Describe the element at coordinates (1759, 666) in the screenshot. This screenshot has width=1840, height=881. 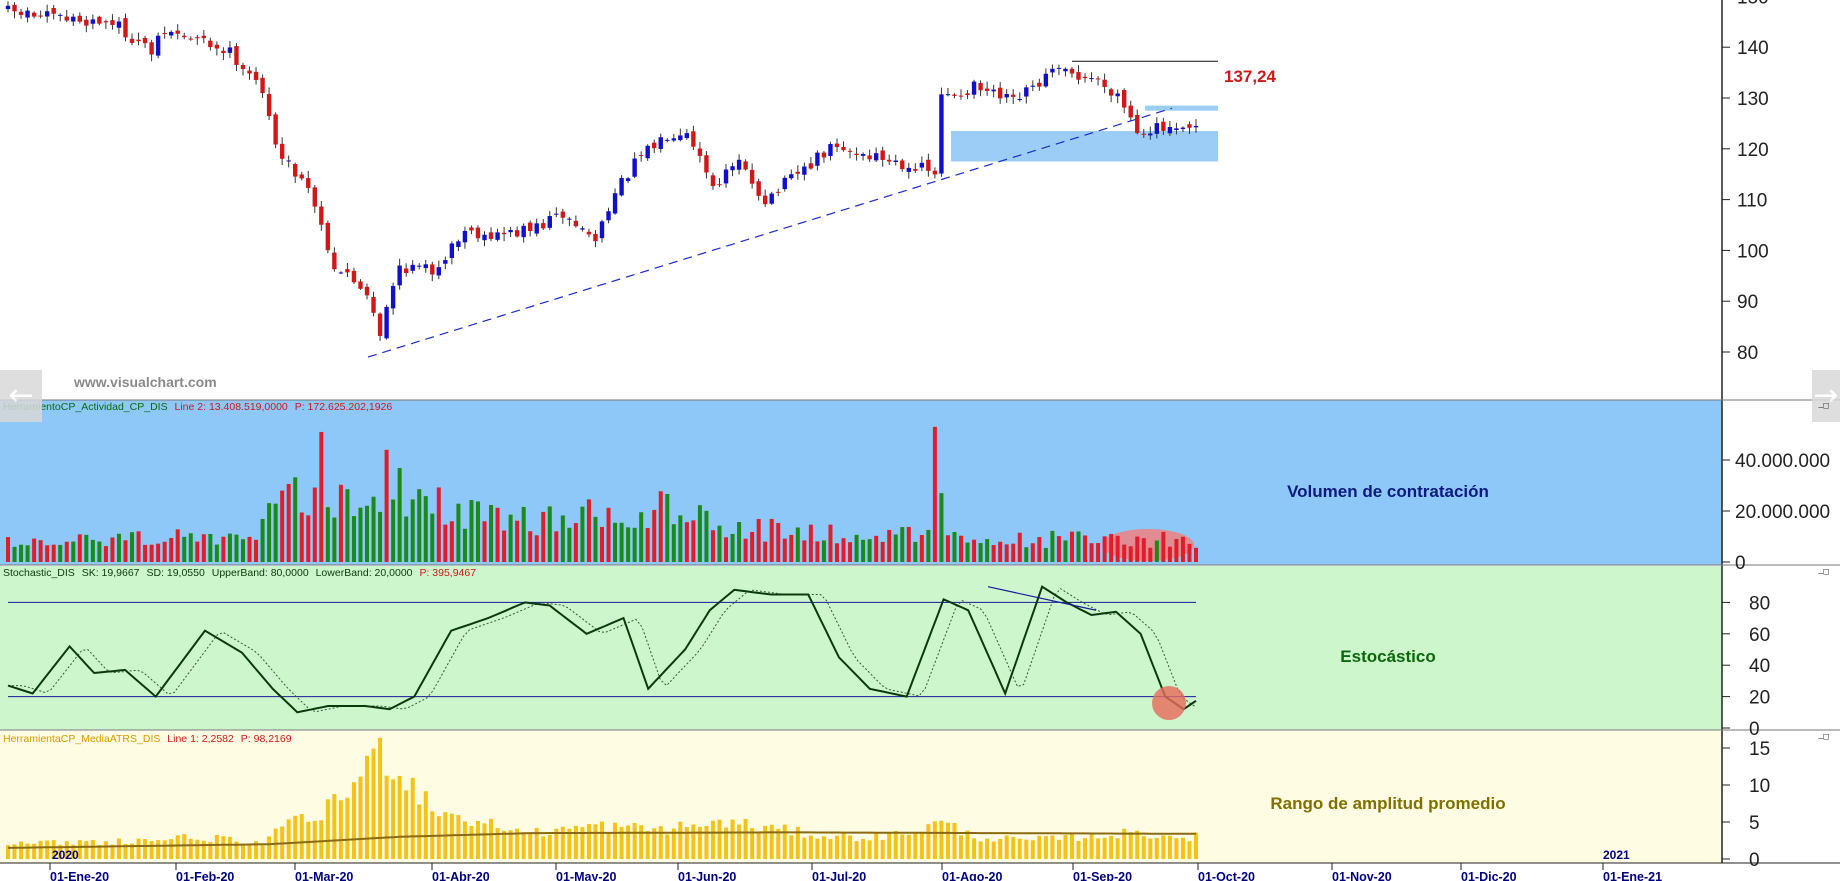
I see `stoch-tick-label: 40` at that location.